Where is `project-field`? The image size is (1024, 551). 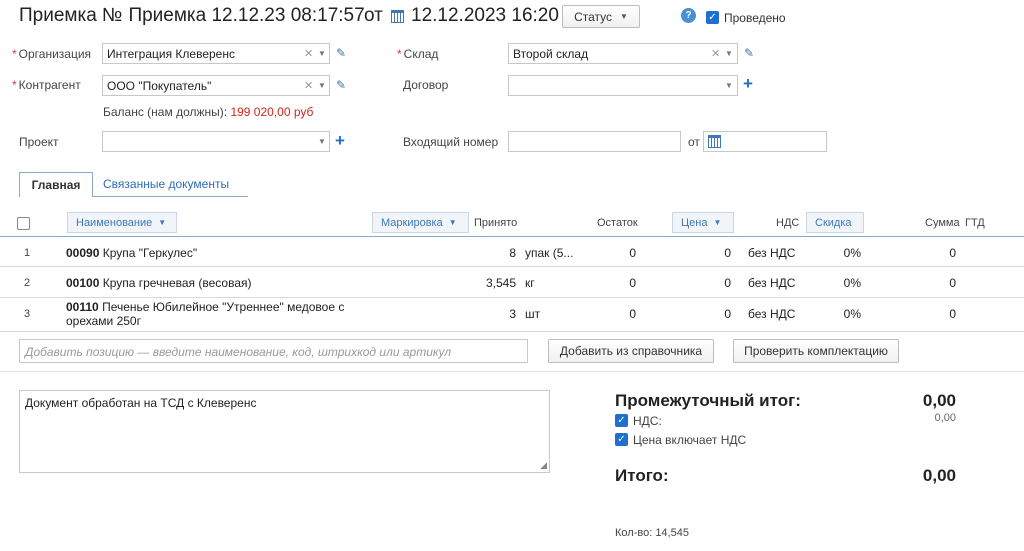 project-field is located at coordinates (216, 141).